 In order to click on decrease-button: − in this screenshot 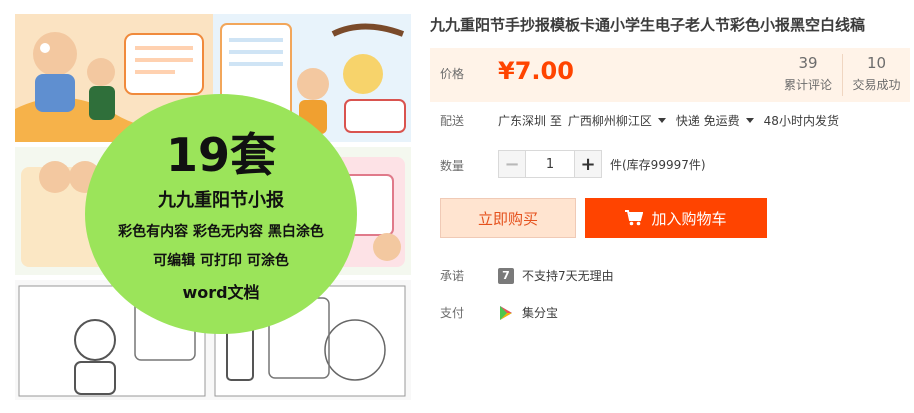, I will do `click(512, 164)`.